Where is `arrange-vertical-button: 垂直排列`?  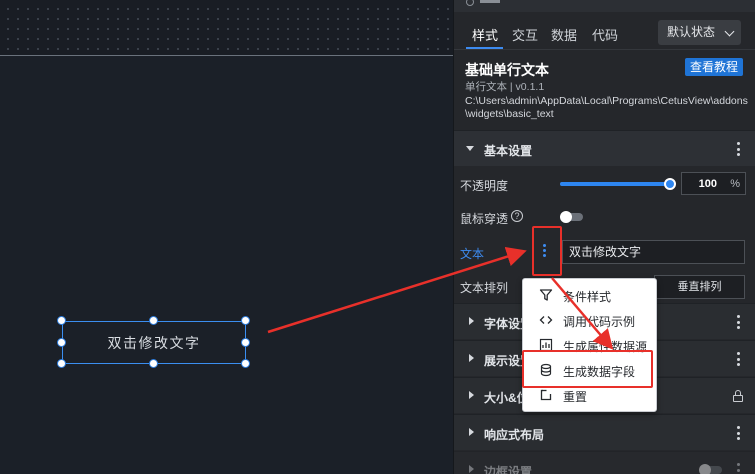 arrange-vertical-button: 垂直排列 is located at coordinates (699, 287).